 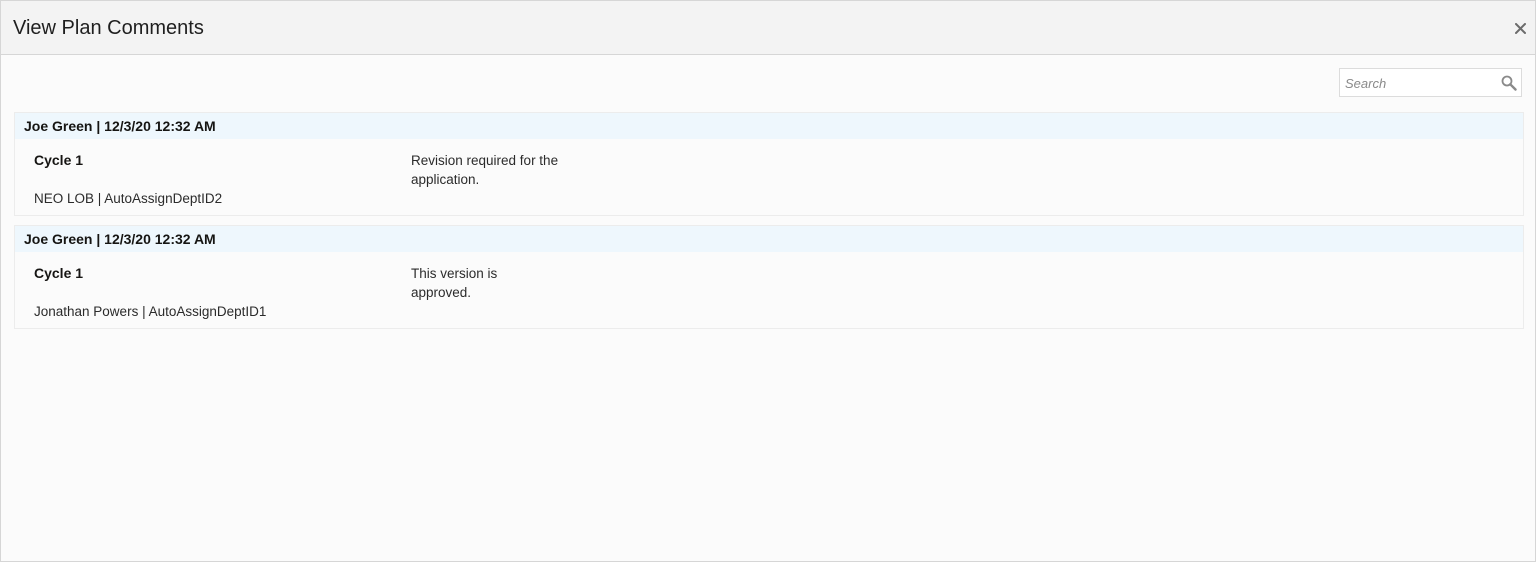 What do you see at coordinates (1509, 83) in the screenshot?
I see `search-icon` at bounding box center [1509, 83].